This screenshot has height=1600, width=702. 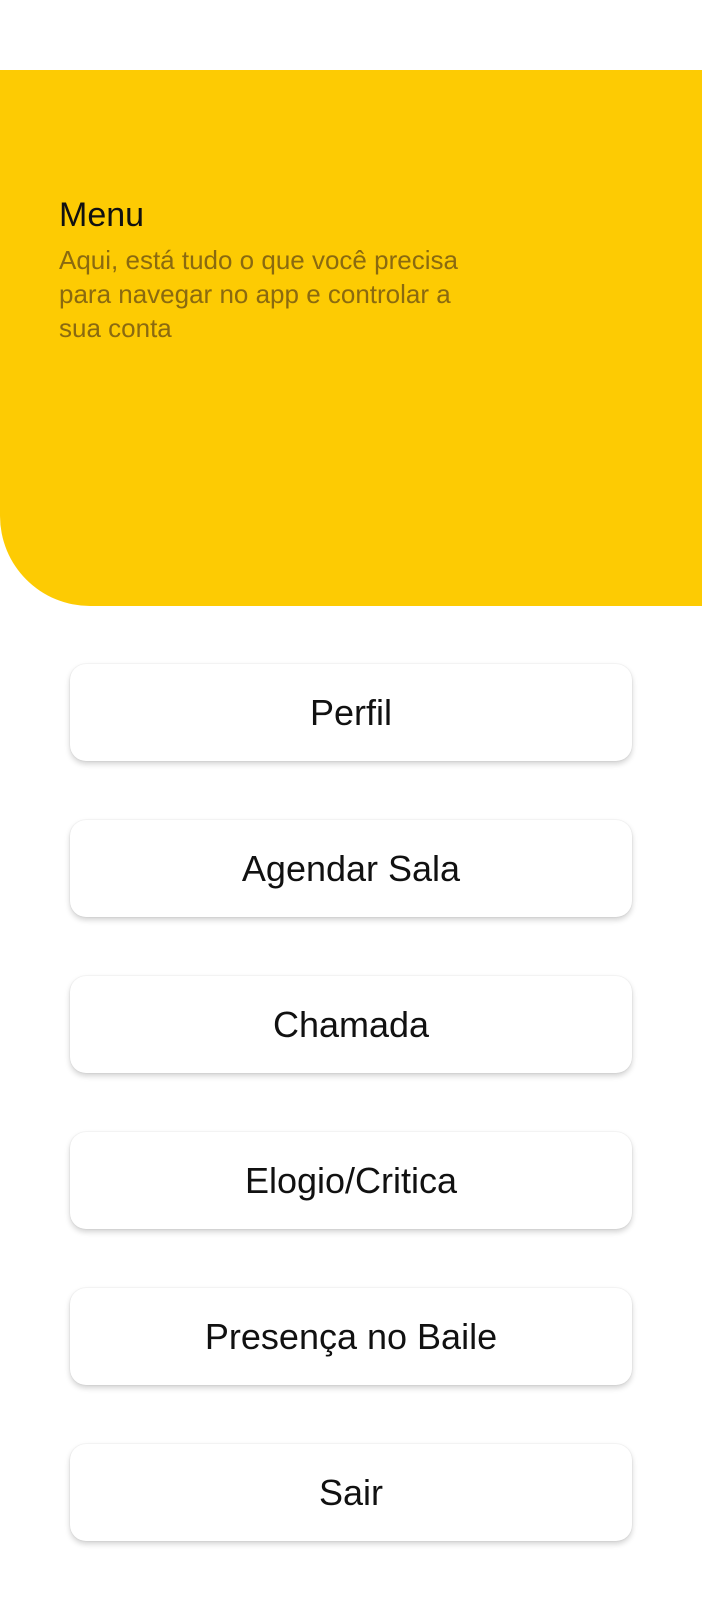 I want to click on agendar-sala-button: Agendar Sala, so click(x=351, y=868).